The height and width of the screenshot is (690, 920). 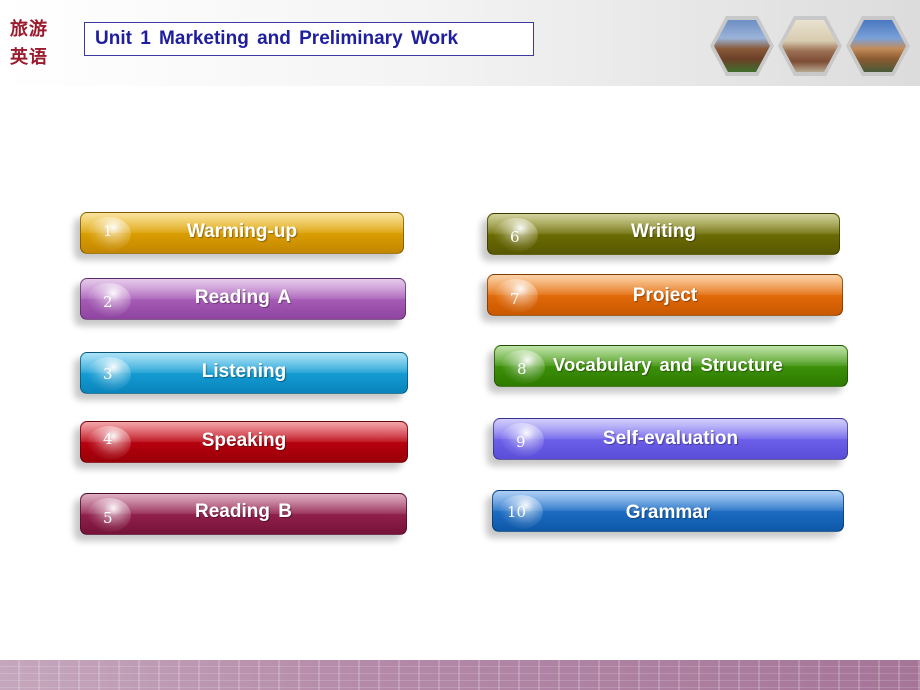 I want to click on course-logo-line2: 英语, so click(x=29, y=57).